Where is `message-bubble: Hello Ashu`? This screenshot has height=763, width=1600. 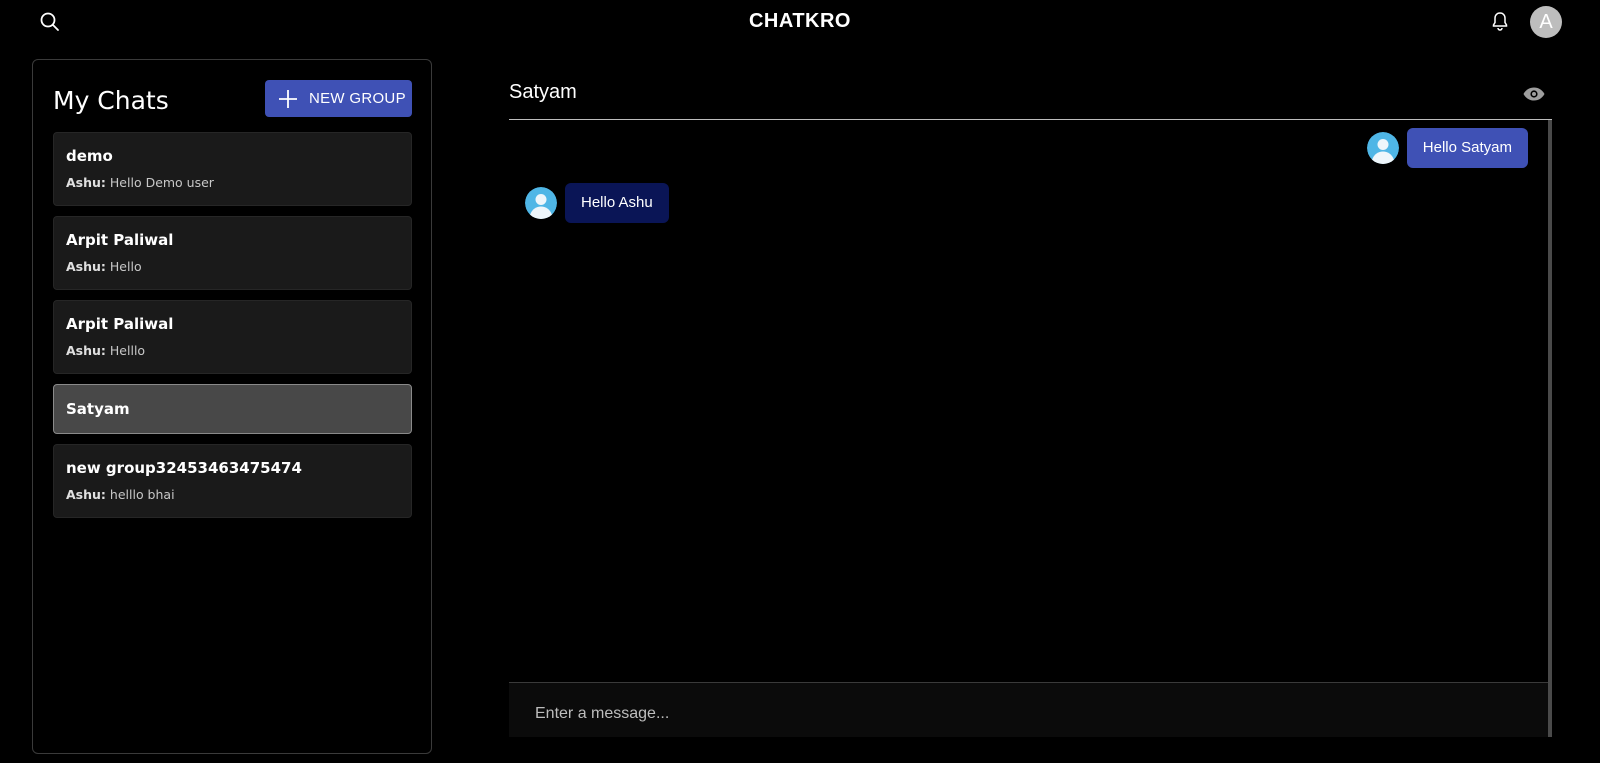 message-bubble: Hello Ashu is located at coordinates (617, 203).